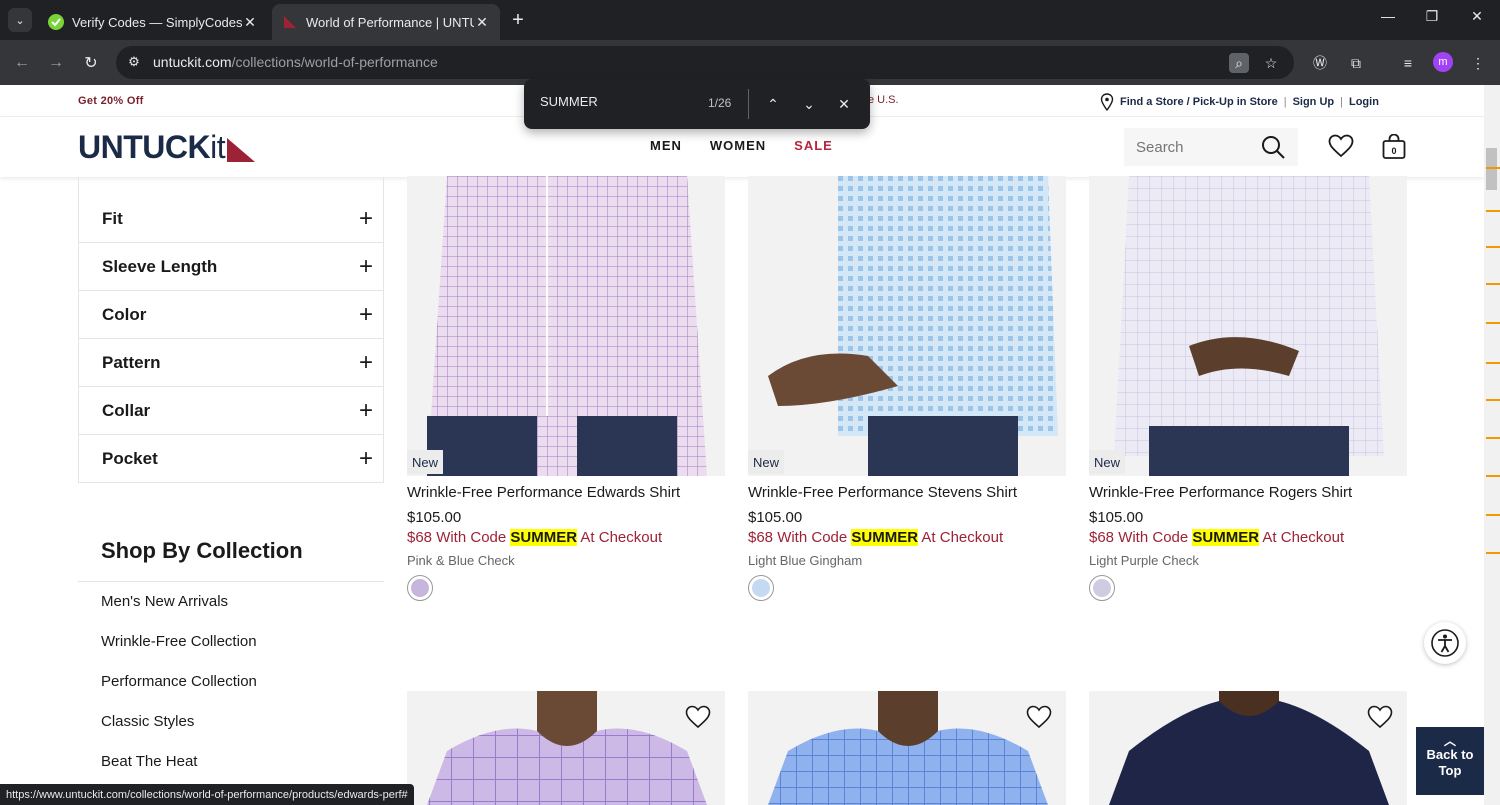  What do you see at coordinates (773, 104) in the screenshot?
I see `find-previous-icon: ⌃` at bounding box center [773, 104].